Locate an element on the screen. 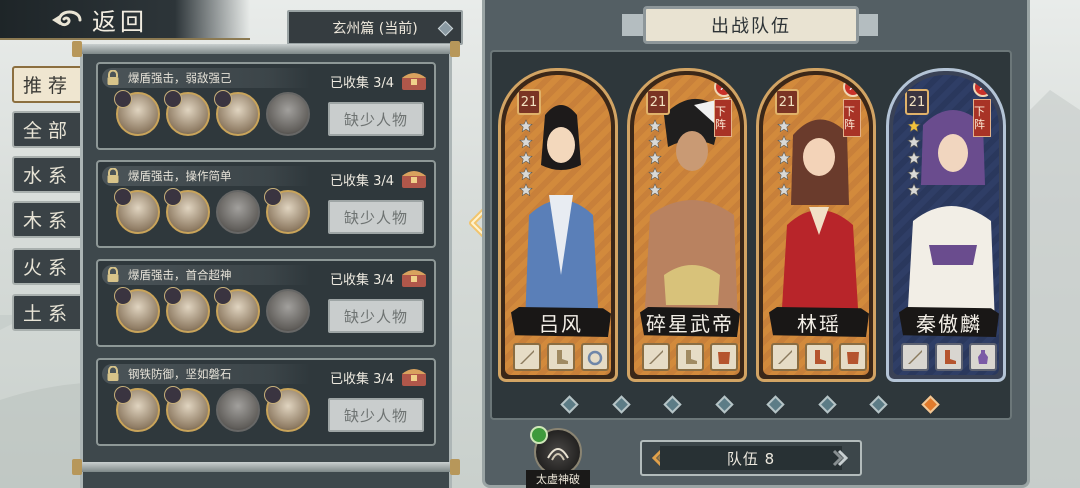 The height and width of the screenshot is (488, 1080). team-recommendation-row: 爆盾强击，首合超神 已收集 3/4 缺少人物 is located at coordinates (266, 303).